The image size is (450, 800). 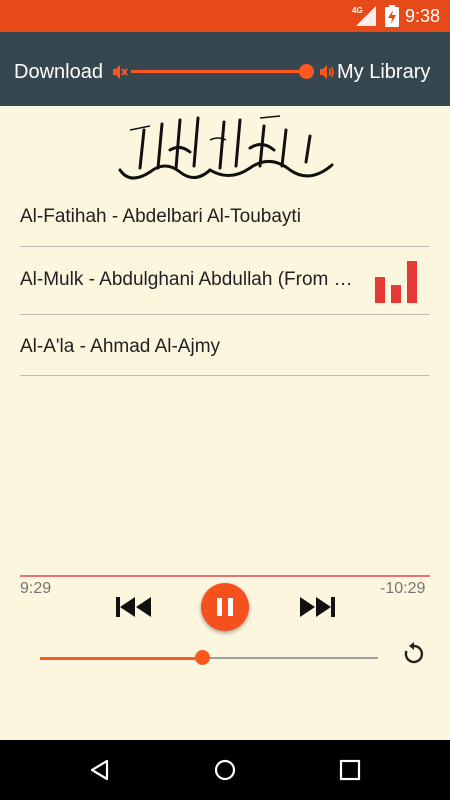 What do you see at coordinates (225, 576) in the screenshot?
I see `playback-progress-divider` at bounding box center [225, 576].